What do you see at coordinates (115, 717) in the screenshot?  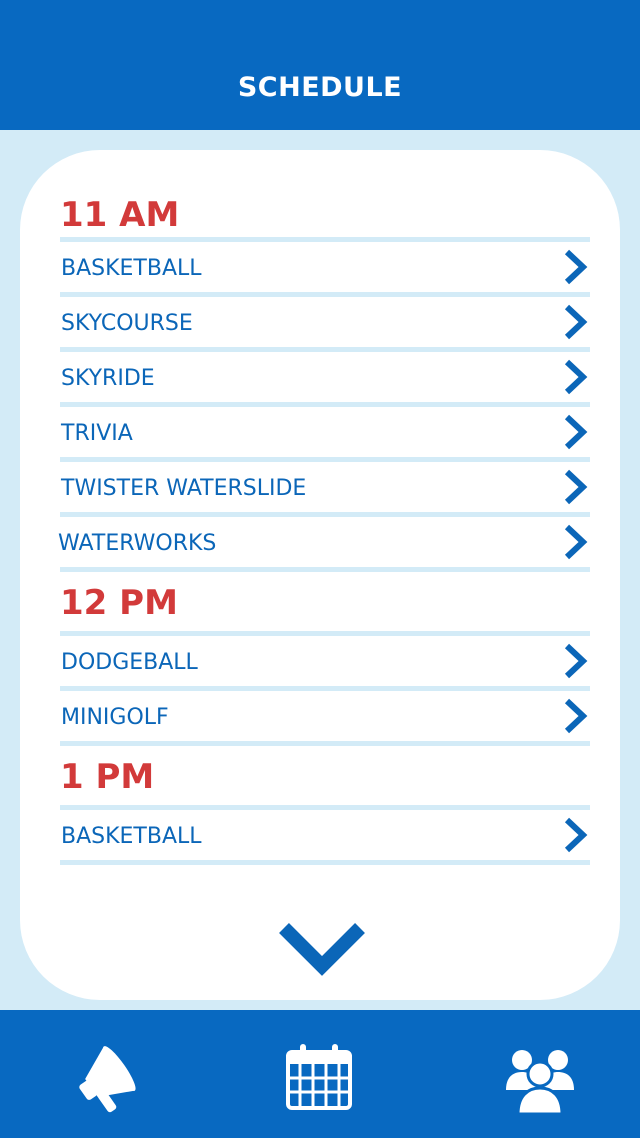 I see `list-item-label: MINIGOLF` at bounding box center [115, 717].